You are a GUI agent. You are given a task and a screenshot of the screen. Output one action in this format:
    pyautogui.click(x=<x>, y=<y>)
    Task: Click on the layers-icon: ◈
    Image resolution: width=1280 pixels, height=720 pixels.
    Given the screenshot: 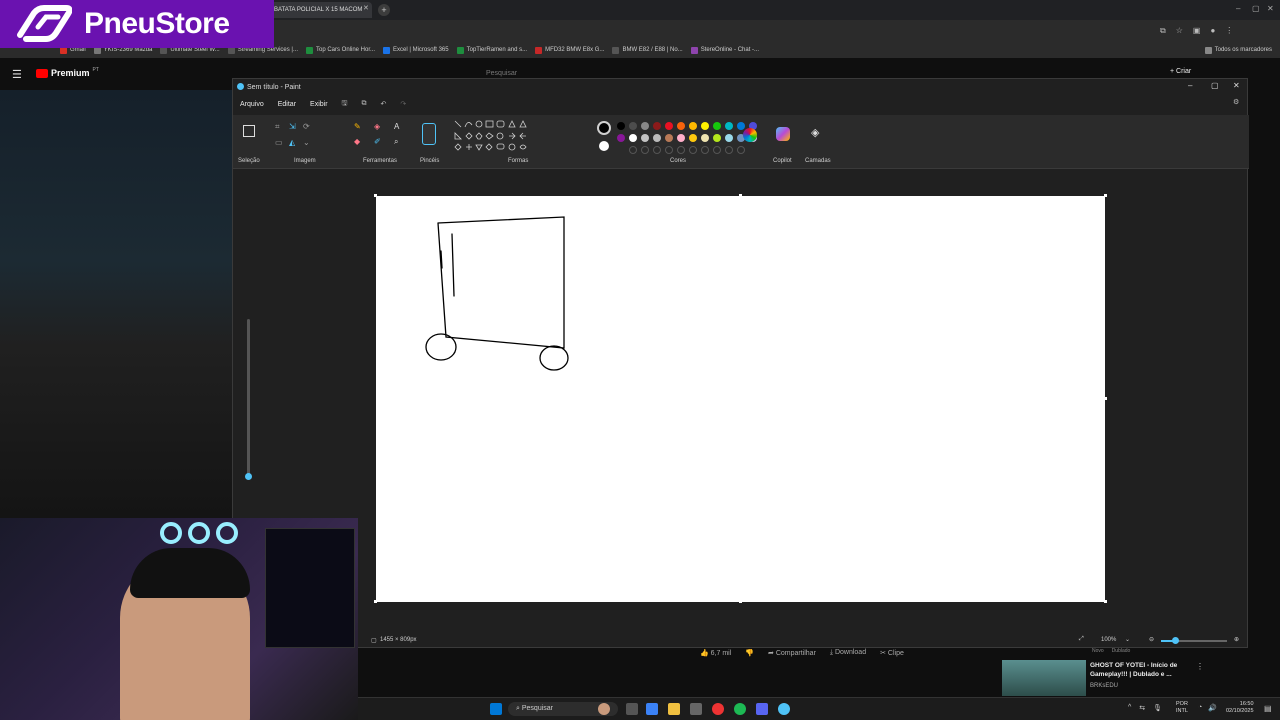 What is the action you would take?
    pyautogui.click(x=815, y=132)
    